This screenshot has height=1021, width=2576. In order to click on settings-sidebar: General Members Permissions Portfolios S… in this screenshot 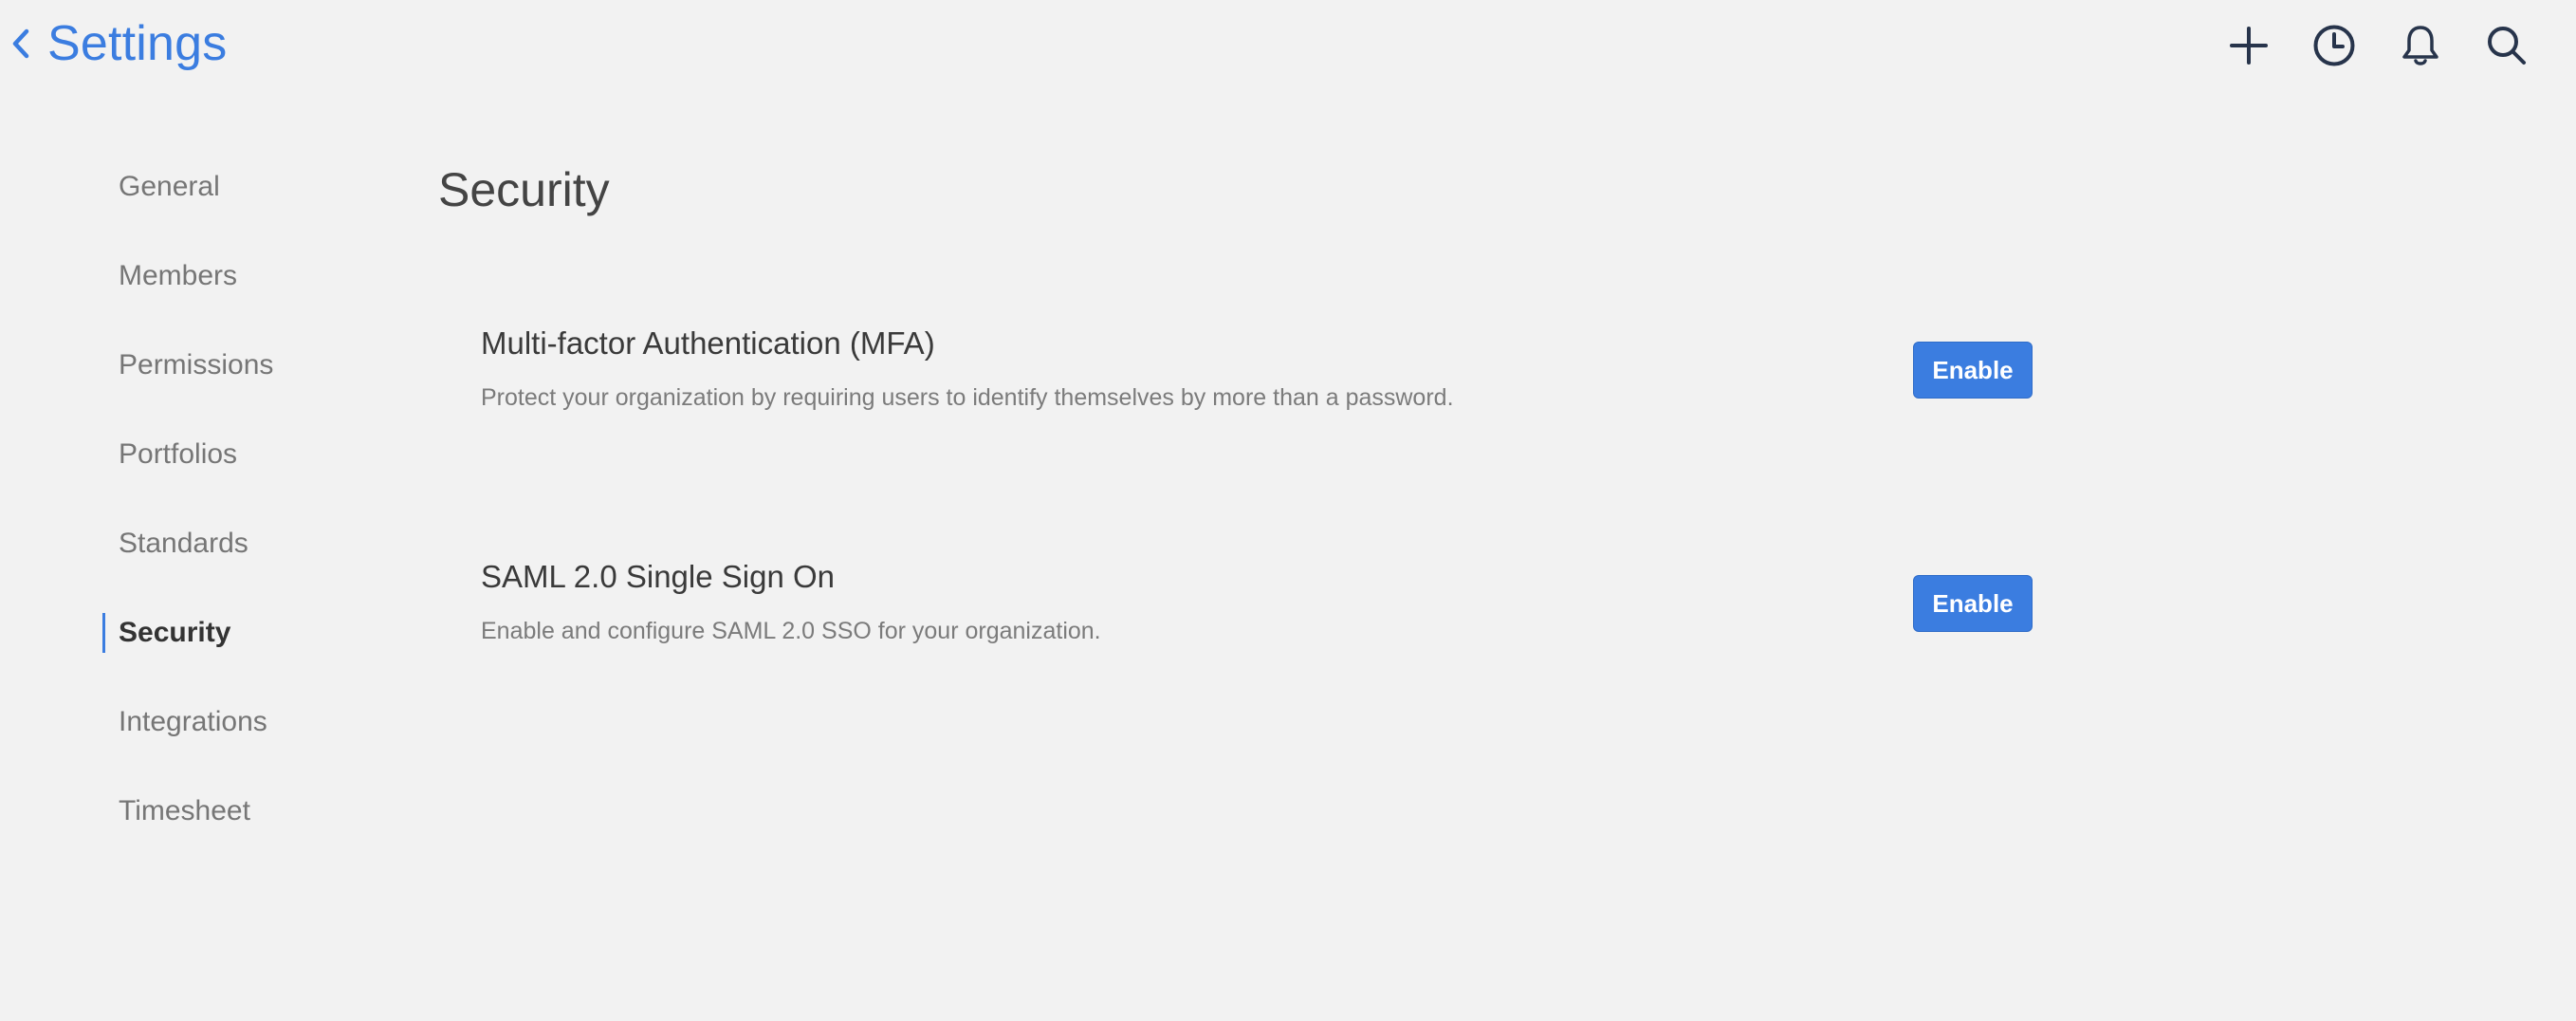, I will do `click(244, 499)`.